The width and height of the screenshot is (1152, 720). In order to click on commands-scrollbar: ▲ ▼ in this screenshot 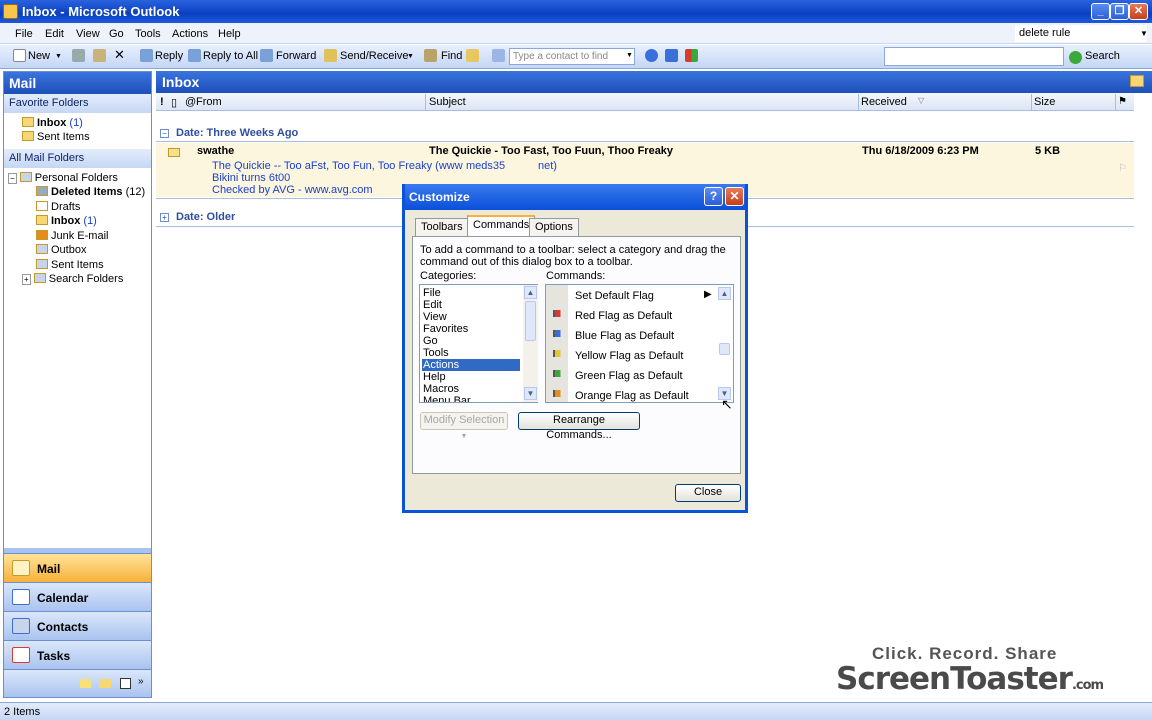, I will do `click(724, 343)`.